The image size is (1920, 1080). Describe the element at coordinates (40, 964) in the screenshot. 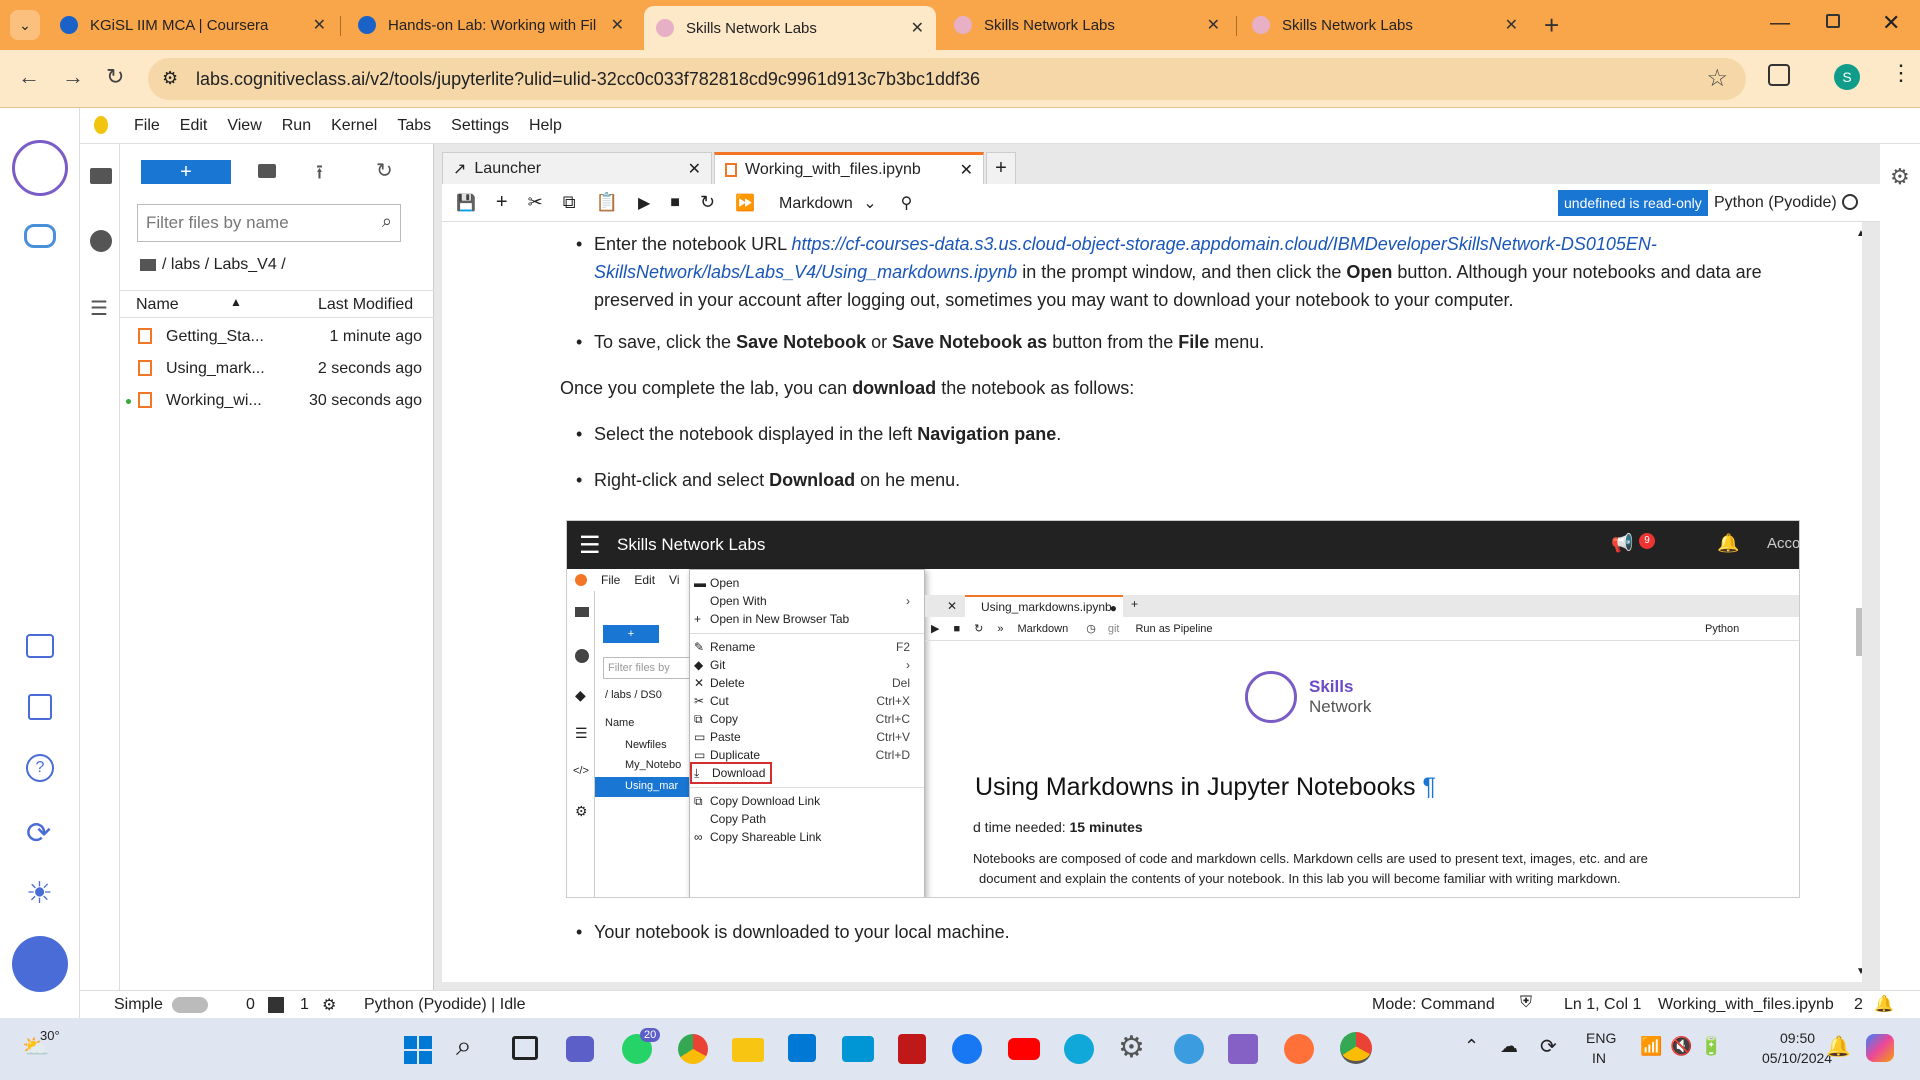

I see `user-avatar-icon` at that location.